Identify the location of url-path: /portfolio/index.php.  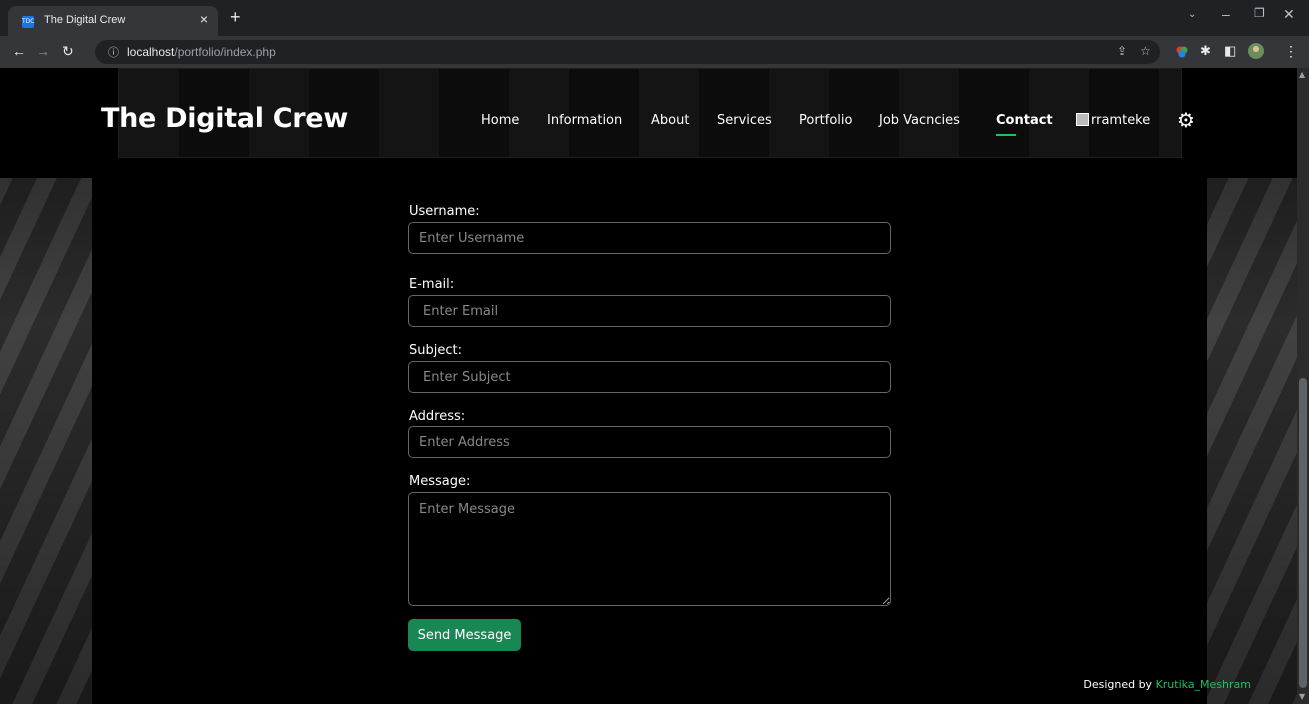
(225, 52).